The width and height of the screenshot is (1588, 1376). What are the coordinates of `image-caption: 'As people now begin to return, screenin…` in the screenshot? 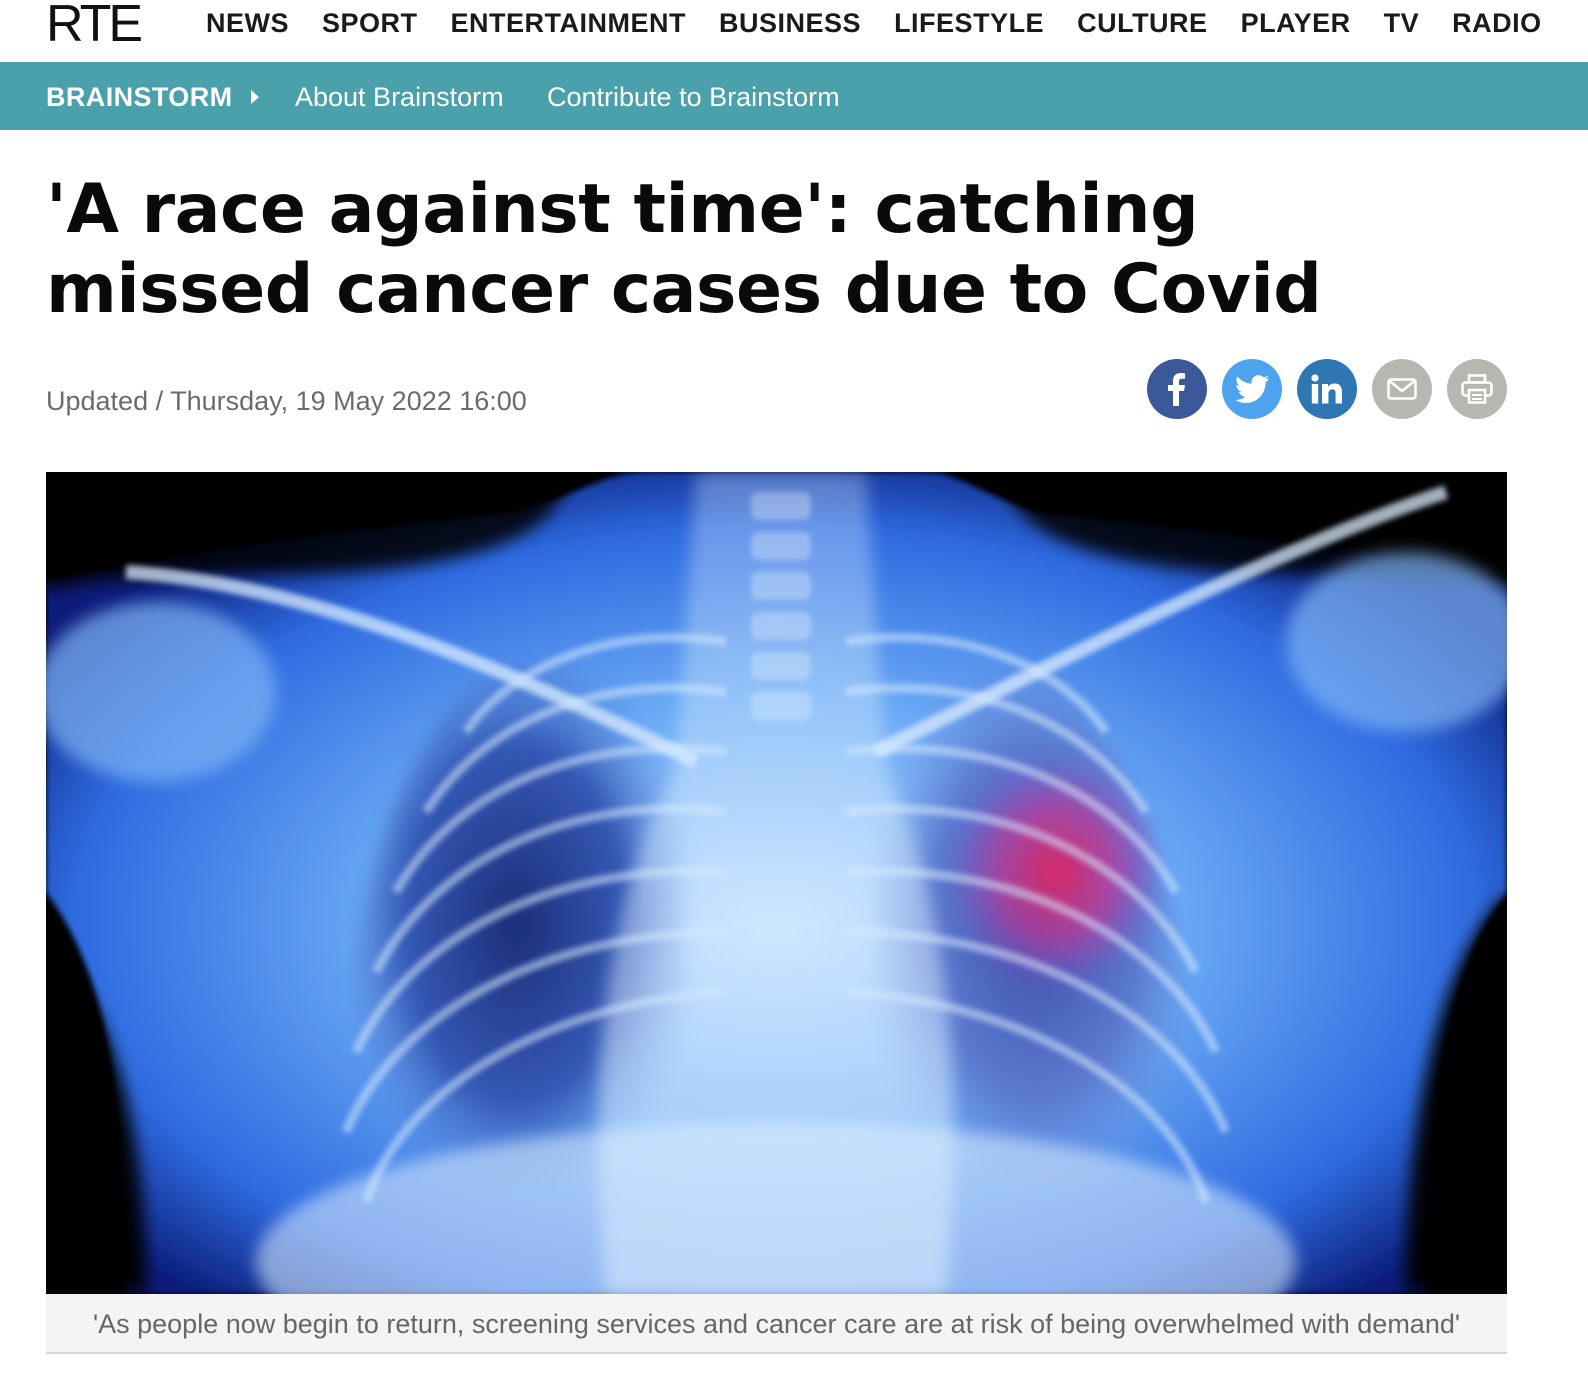 It's located at (776, 1324).